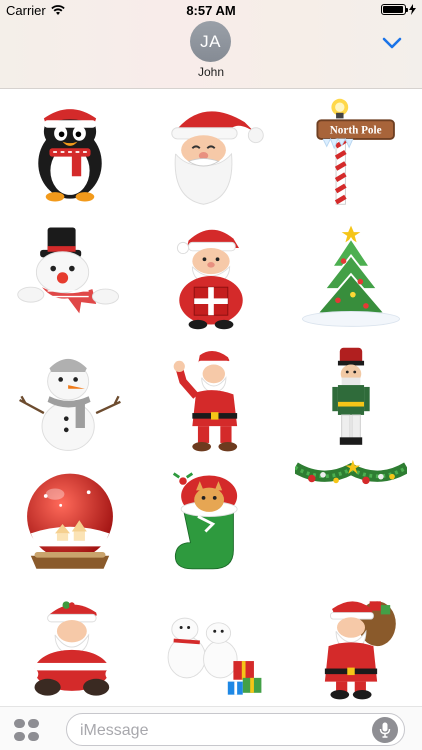  What do you see at coordinates (356, 130) in the screenshot?
I see `north-pole-sign-text: North Pole` at bounding box center [356, 130].